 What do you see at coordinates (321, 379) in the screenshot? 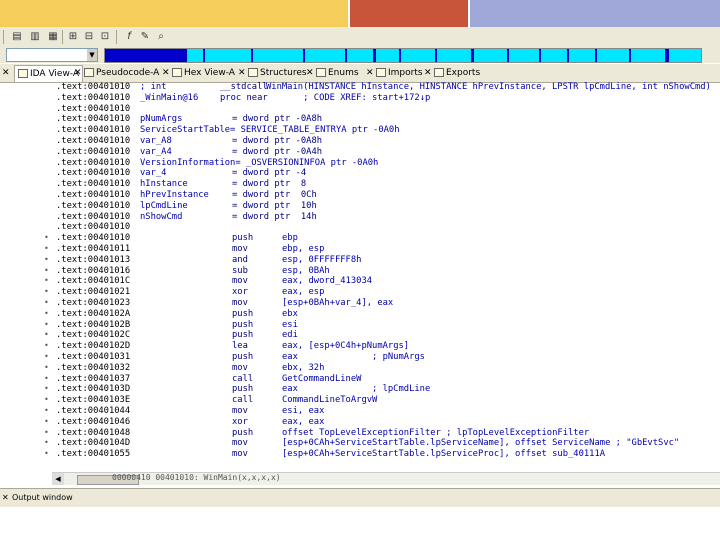
I see `line-operands: GetCommandLineW` at bounding box center [321, 379].